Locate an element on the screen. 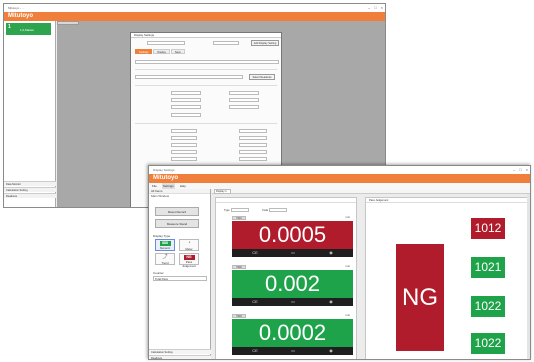 The image size is (534, 362). dialog-field-b is located at coordinates (226, 43).